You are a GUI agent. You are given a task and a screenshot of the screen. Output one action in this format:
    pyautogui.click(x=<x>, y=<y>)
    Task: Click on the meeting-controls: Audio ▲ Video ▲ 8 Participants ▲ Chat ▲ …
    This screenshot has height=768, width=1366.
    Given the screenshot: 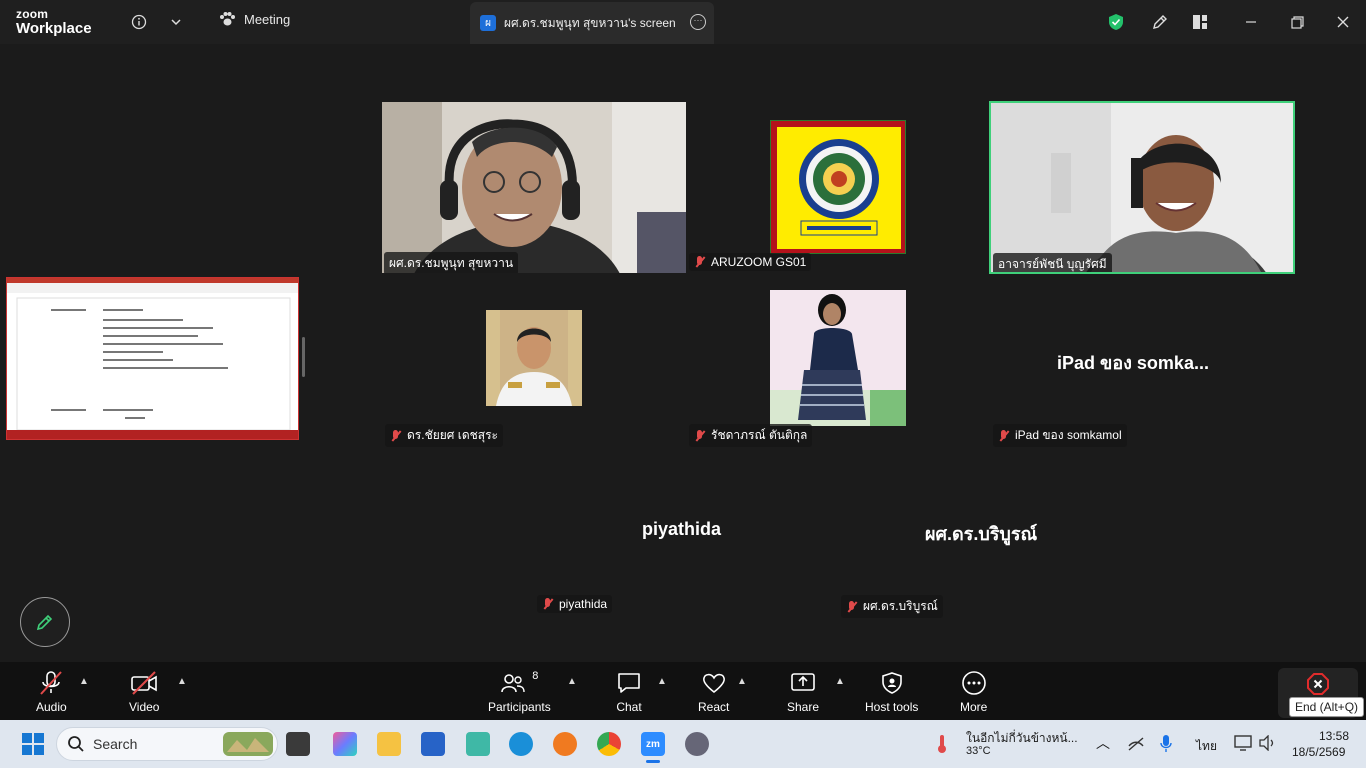 What is the action you would take?
    pyautogui.click(x=683, y=691)
    